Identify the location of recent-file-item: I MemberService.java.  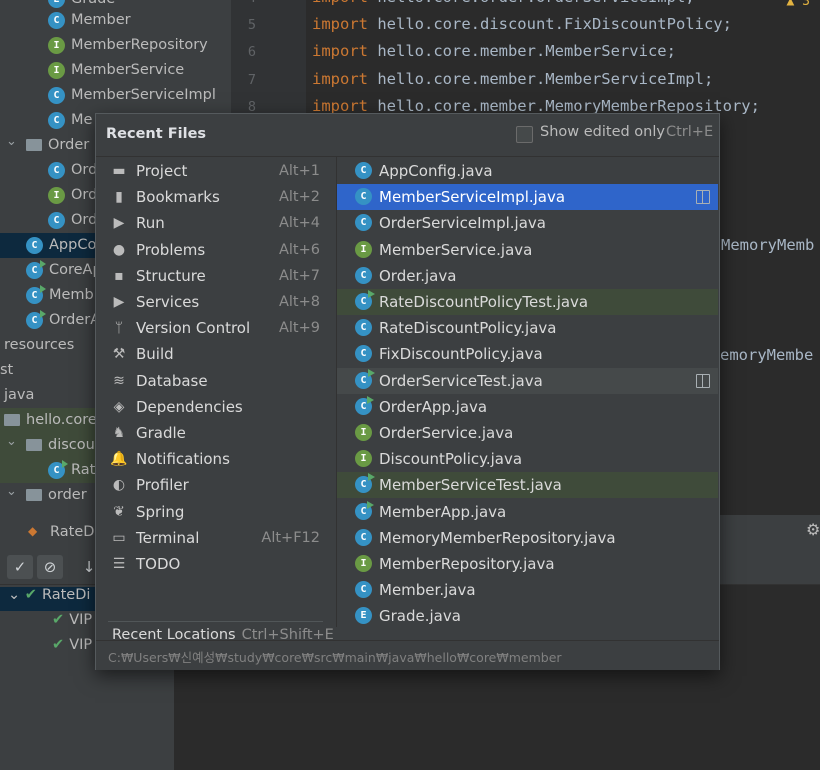
(527, 250).